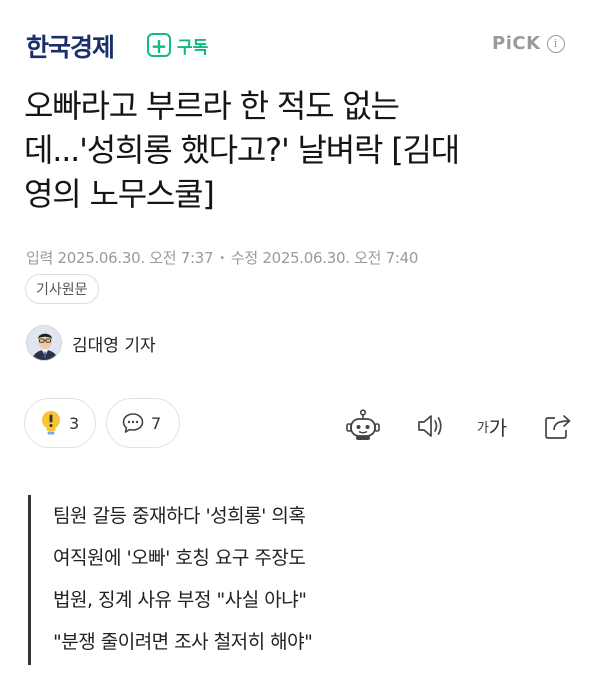 The image size is (600, 695). What do you see at coordinates (498, 427) in the screenshot?
I see `font-large-glyph: 가` at bounding box center [498, 427].